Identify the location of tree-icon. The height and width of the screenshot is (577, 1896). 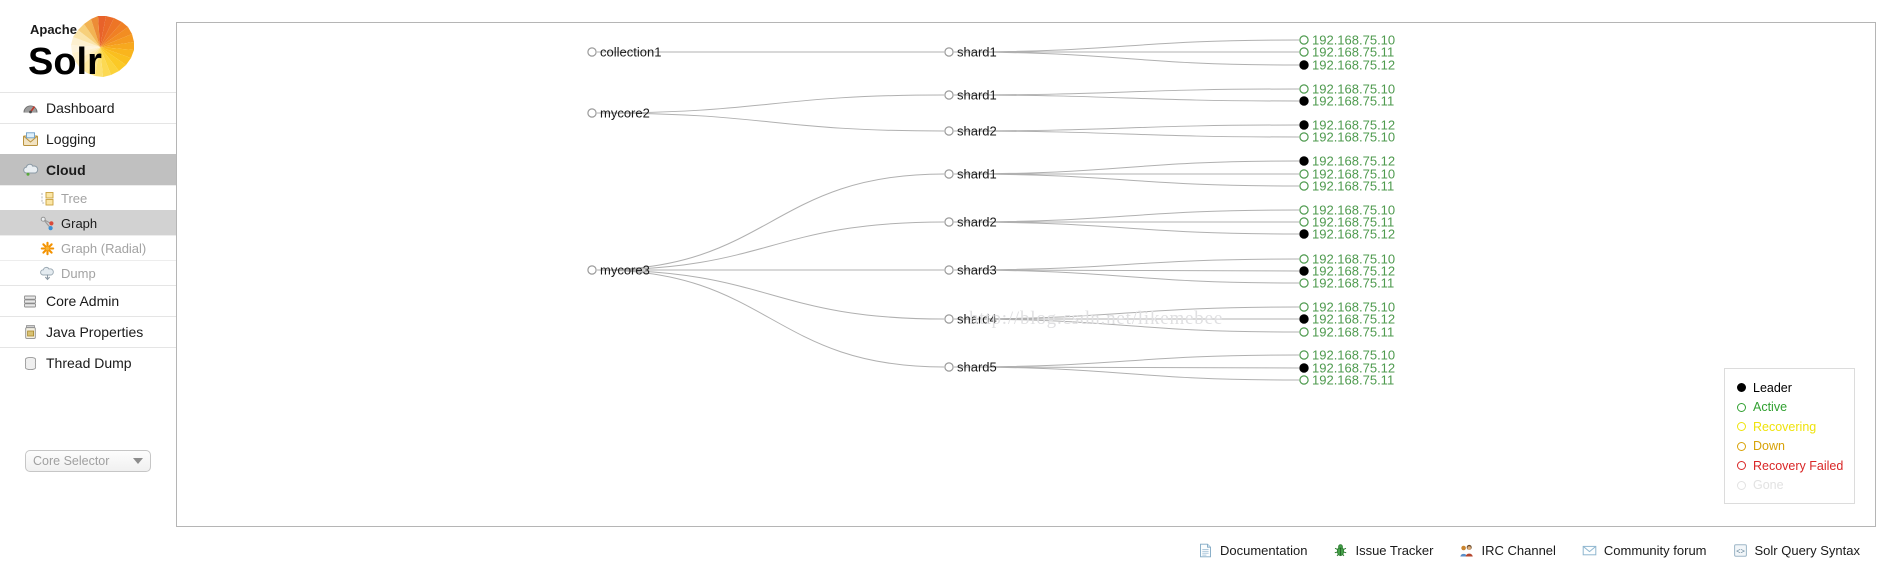
(47, 198).